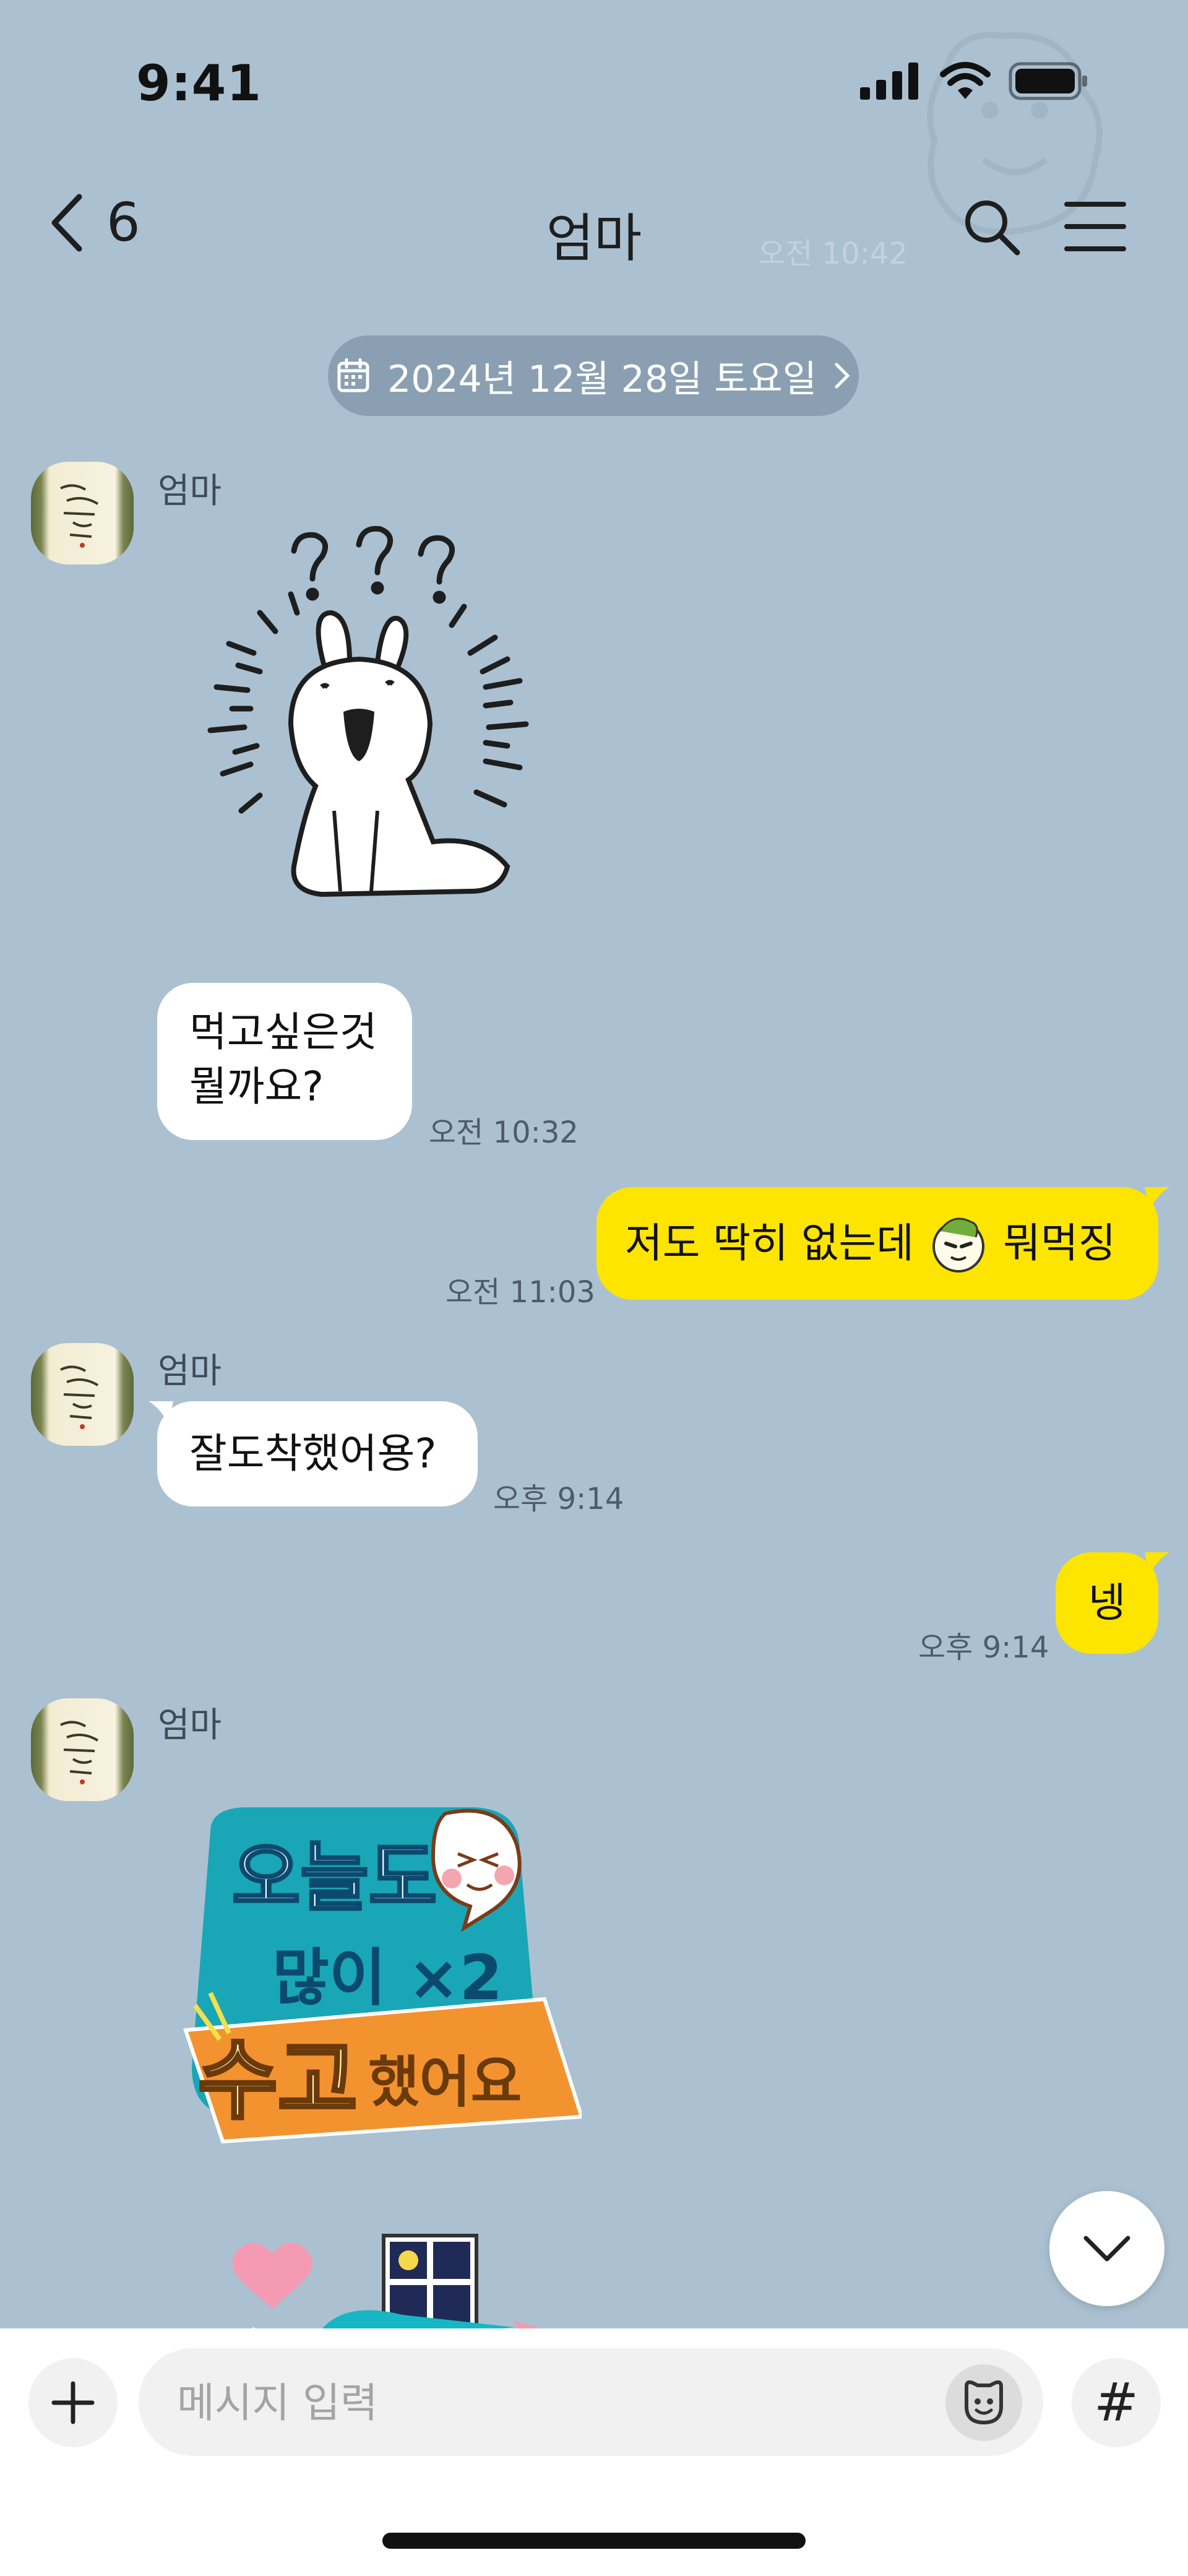 The image size is (1188, 2576). I want to click on attach-button, so click(73, 2402).